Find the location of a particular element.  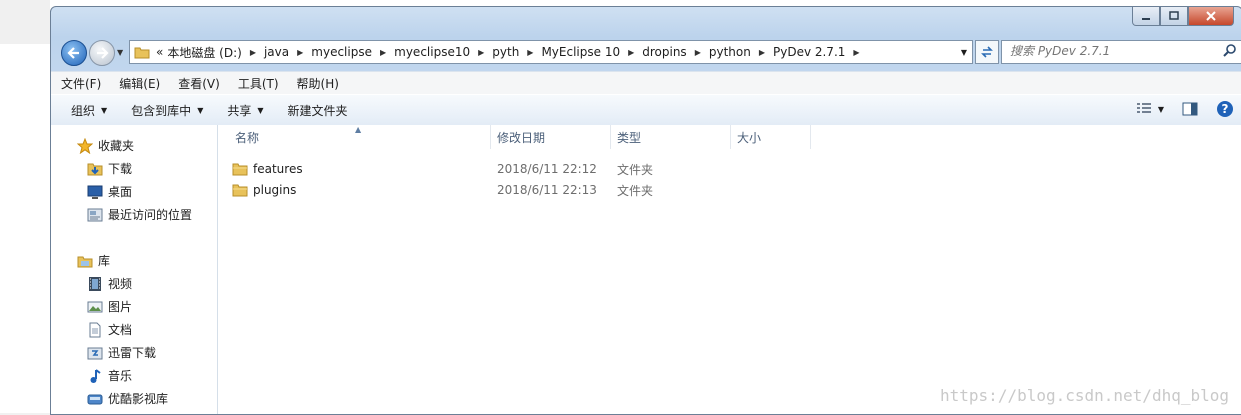

close-button is located at coordinates (1211, 16).